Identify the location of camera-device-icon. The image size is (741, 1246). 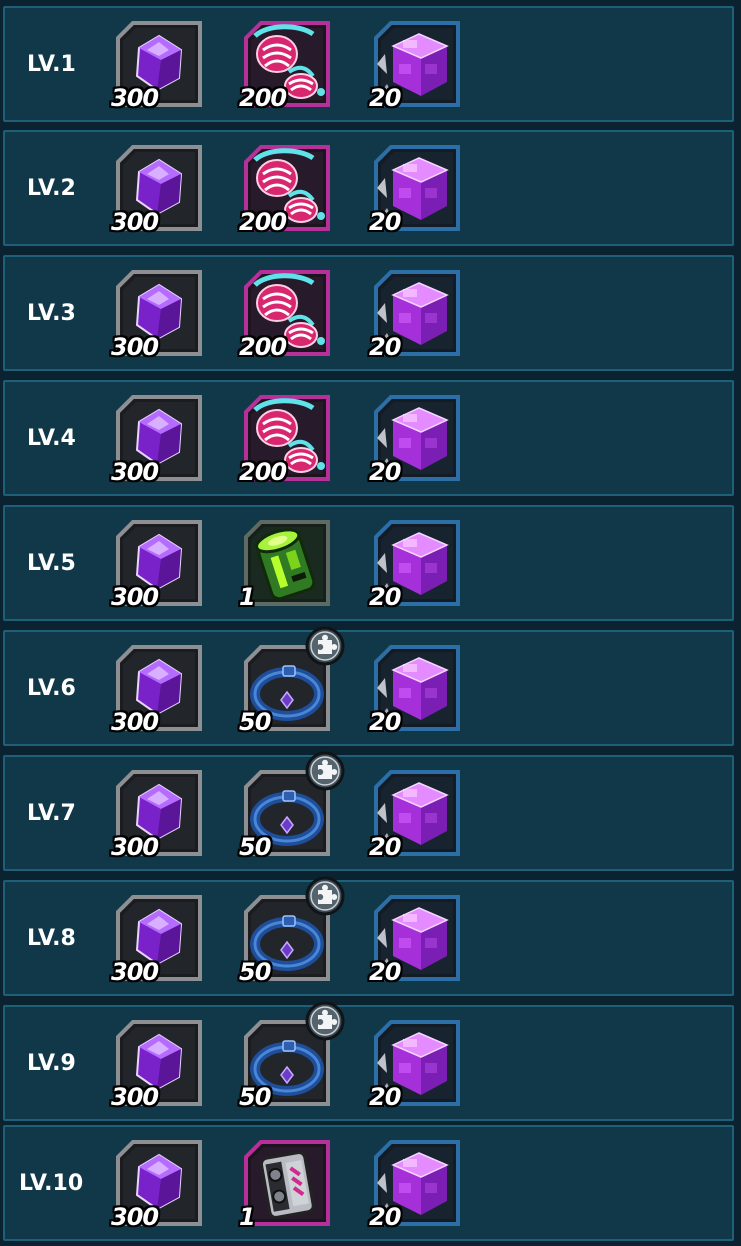
(287, 1185).